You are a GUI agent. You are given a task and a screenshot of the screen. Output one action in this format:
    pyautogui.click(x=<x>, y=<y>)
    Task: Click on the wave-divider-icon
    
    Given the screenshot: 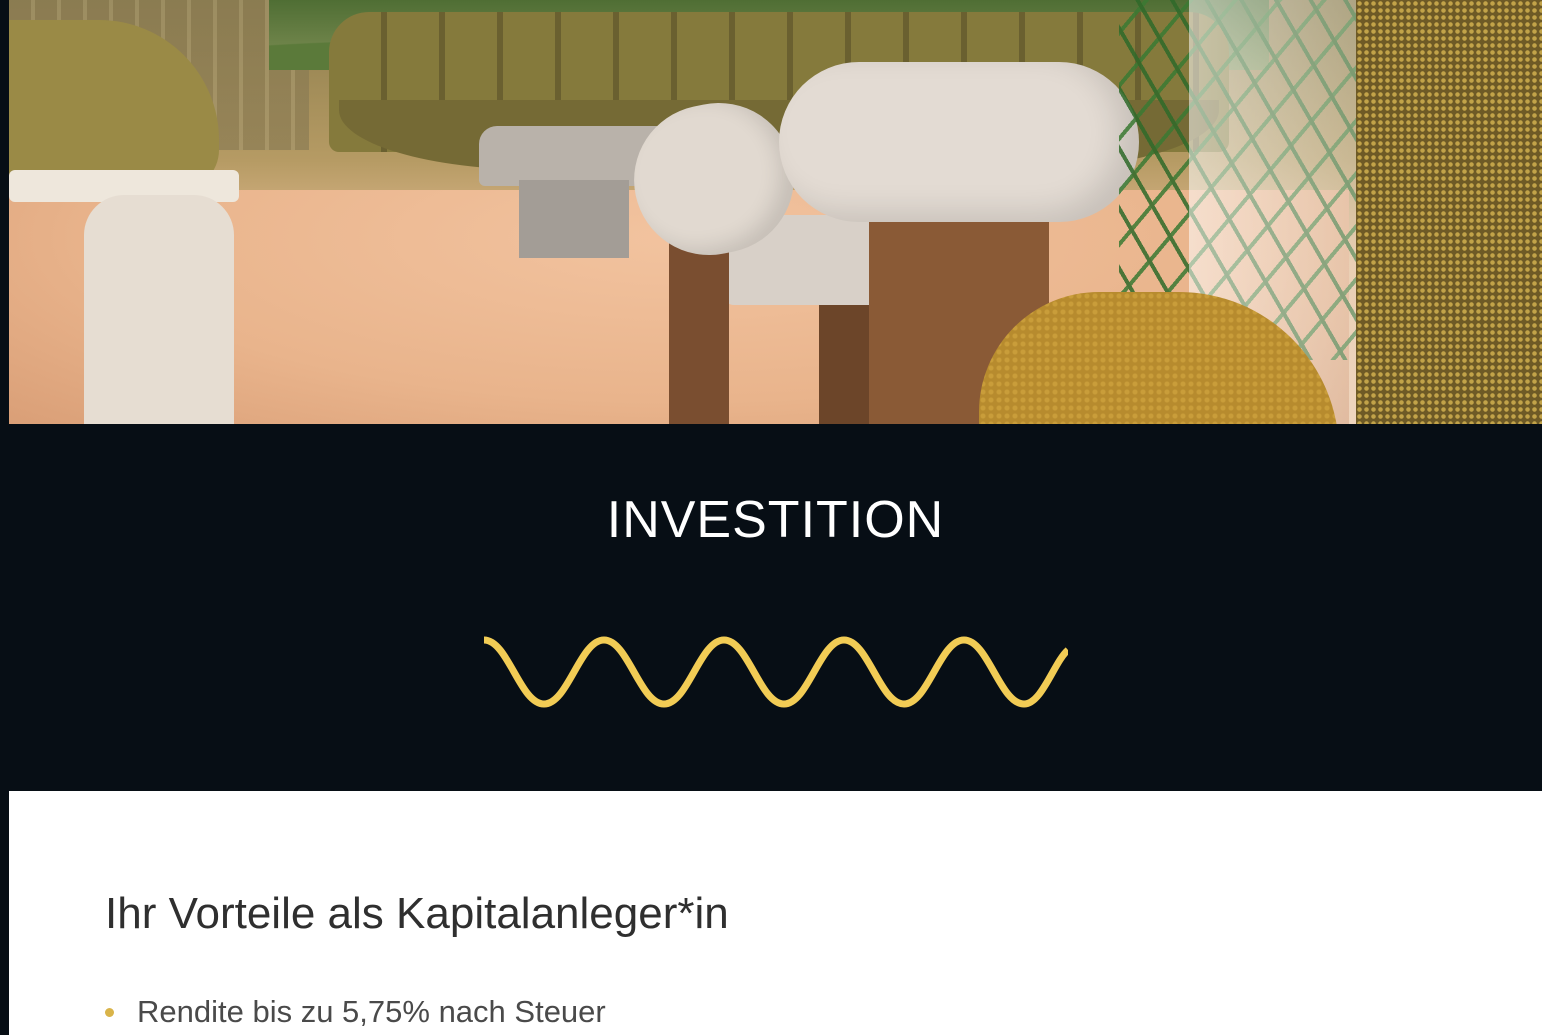 What is the action you would take?
    pyautogui.click(x=776, y=672)
    